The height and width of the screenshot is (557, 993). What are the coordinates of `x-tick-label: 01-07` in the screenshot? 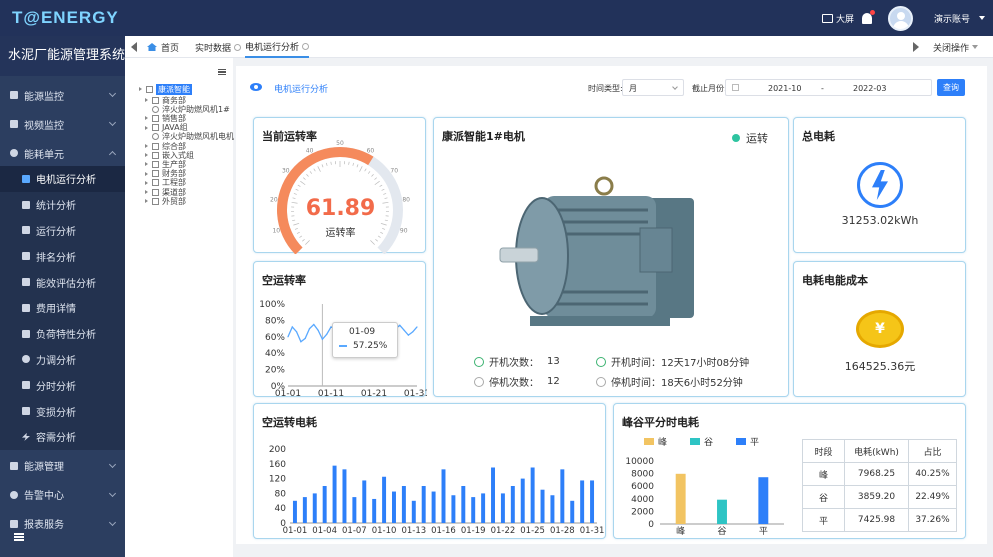 It's located at (354, 531).